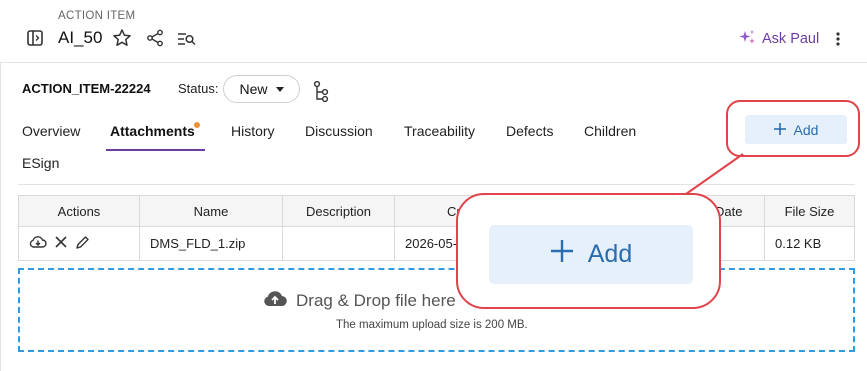 The image size is (867, 371). I want to click on tab-overview: Overview, so click(51, 131).